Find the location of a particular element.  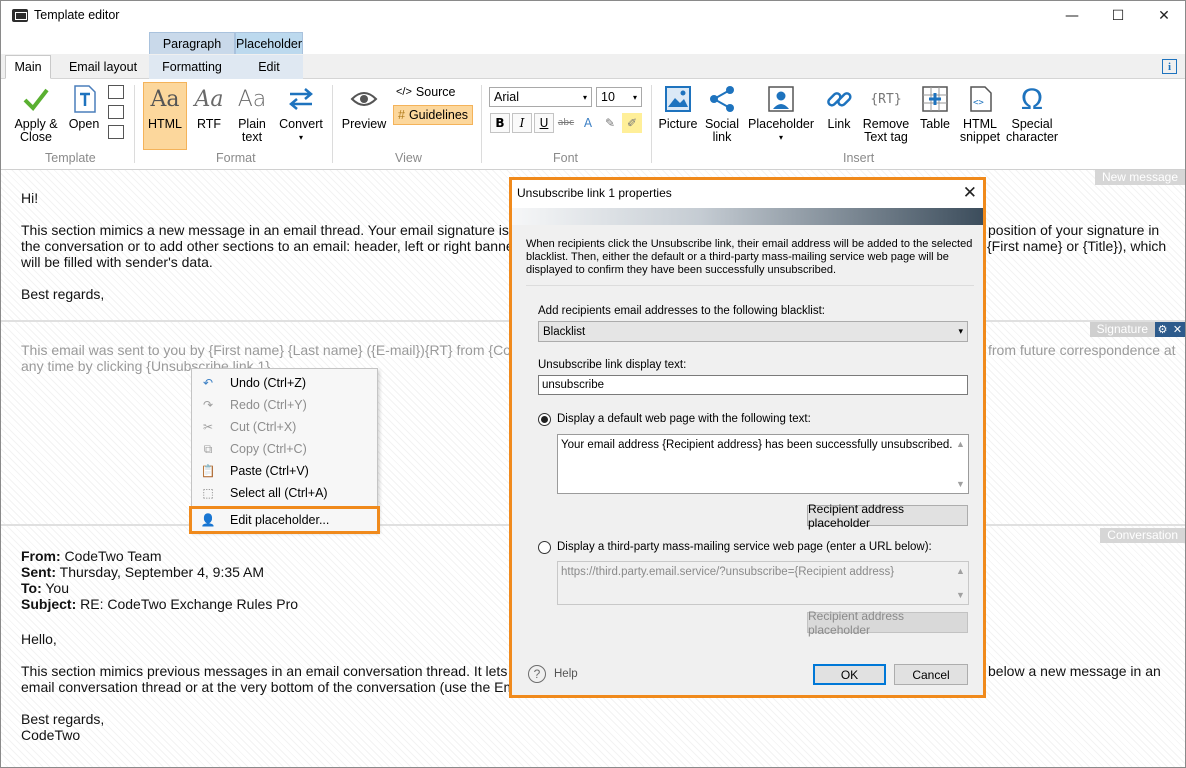

default-page-radio is located at coordinates (544, 419).